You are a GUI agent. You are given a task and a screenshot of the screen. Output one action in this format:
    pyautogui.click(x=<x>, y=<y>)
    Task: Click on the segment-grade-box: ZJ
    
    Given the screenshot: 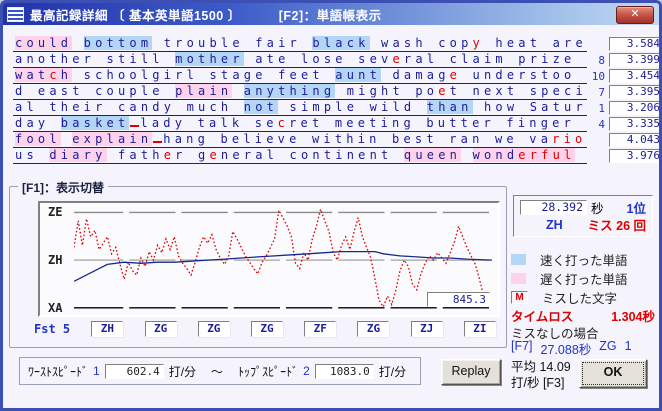 What is the action you would take?
    pyautogui.click(x=426, y=329)
    